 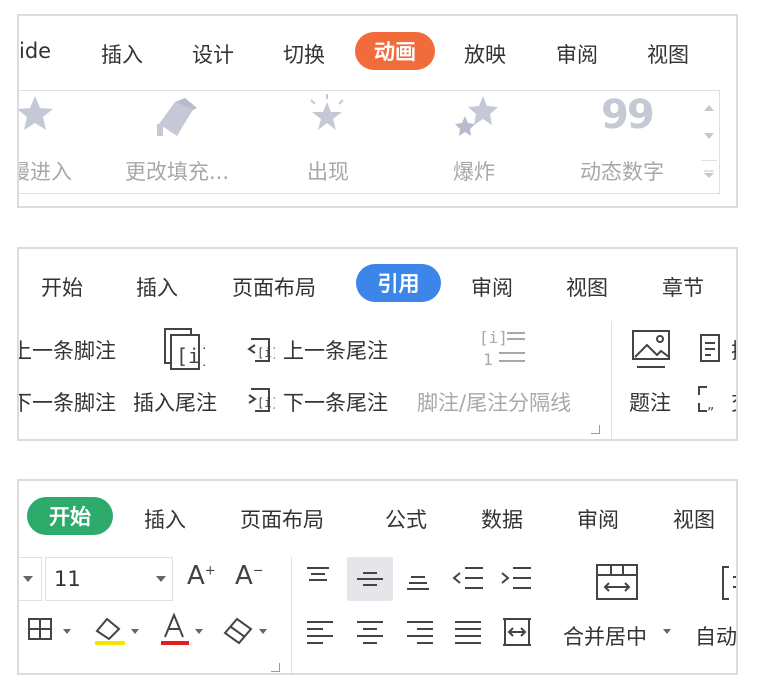 What do you see at coordinates (733, 402) in the screenshot?
I see `cross-reference-button: 交` at bounding box center [733, 402].